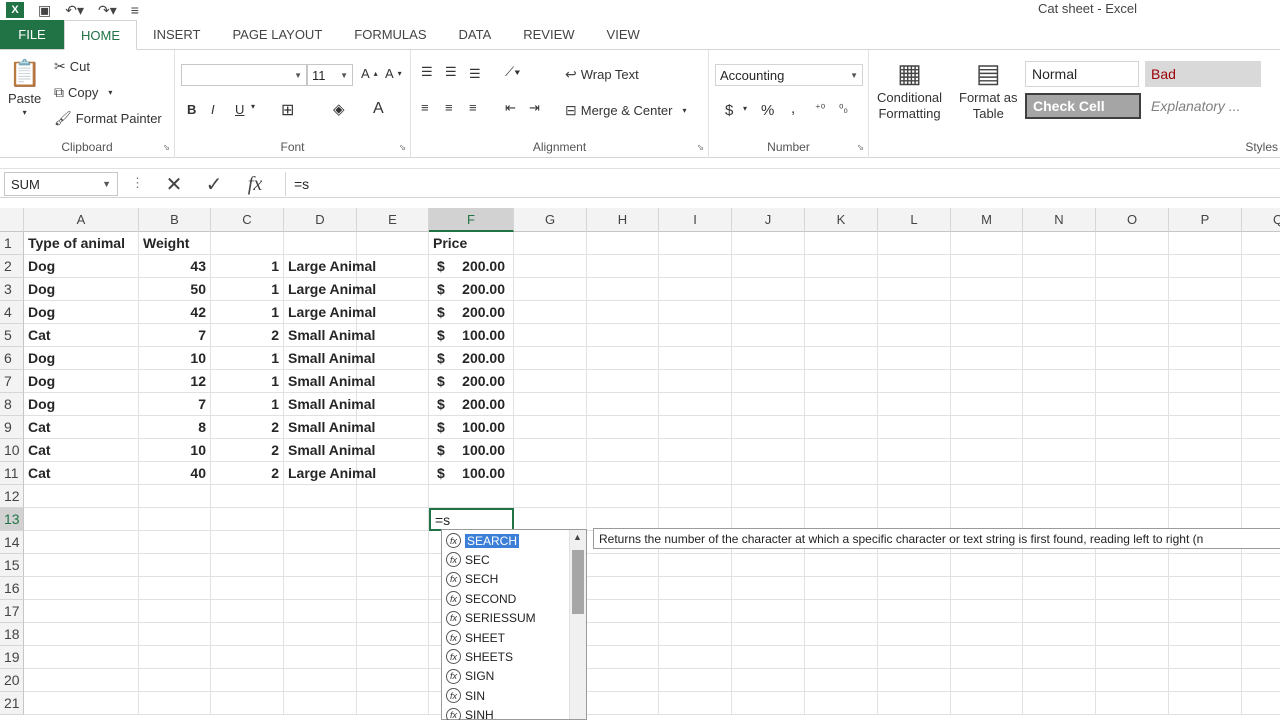 Image resolution: width=1280 pixels, height=720 pixels. What do you see at coordinates (44, 10) in the screenshot?
I see `save-icon: ▣` at bounding box center [44, 10].